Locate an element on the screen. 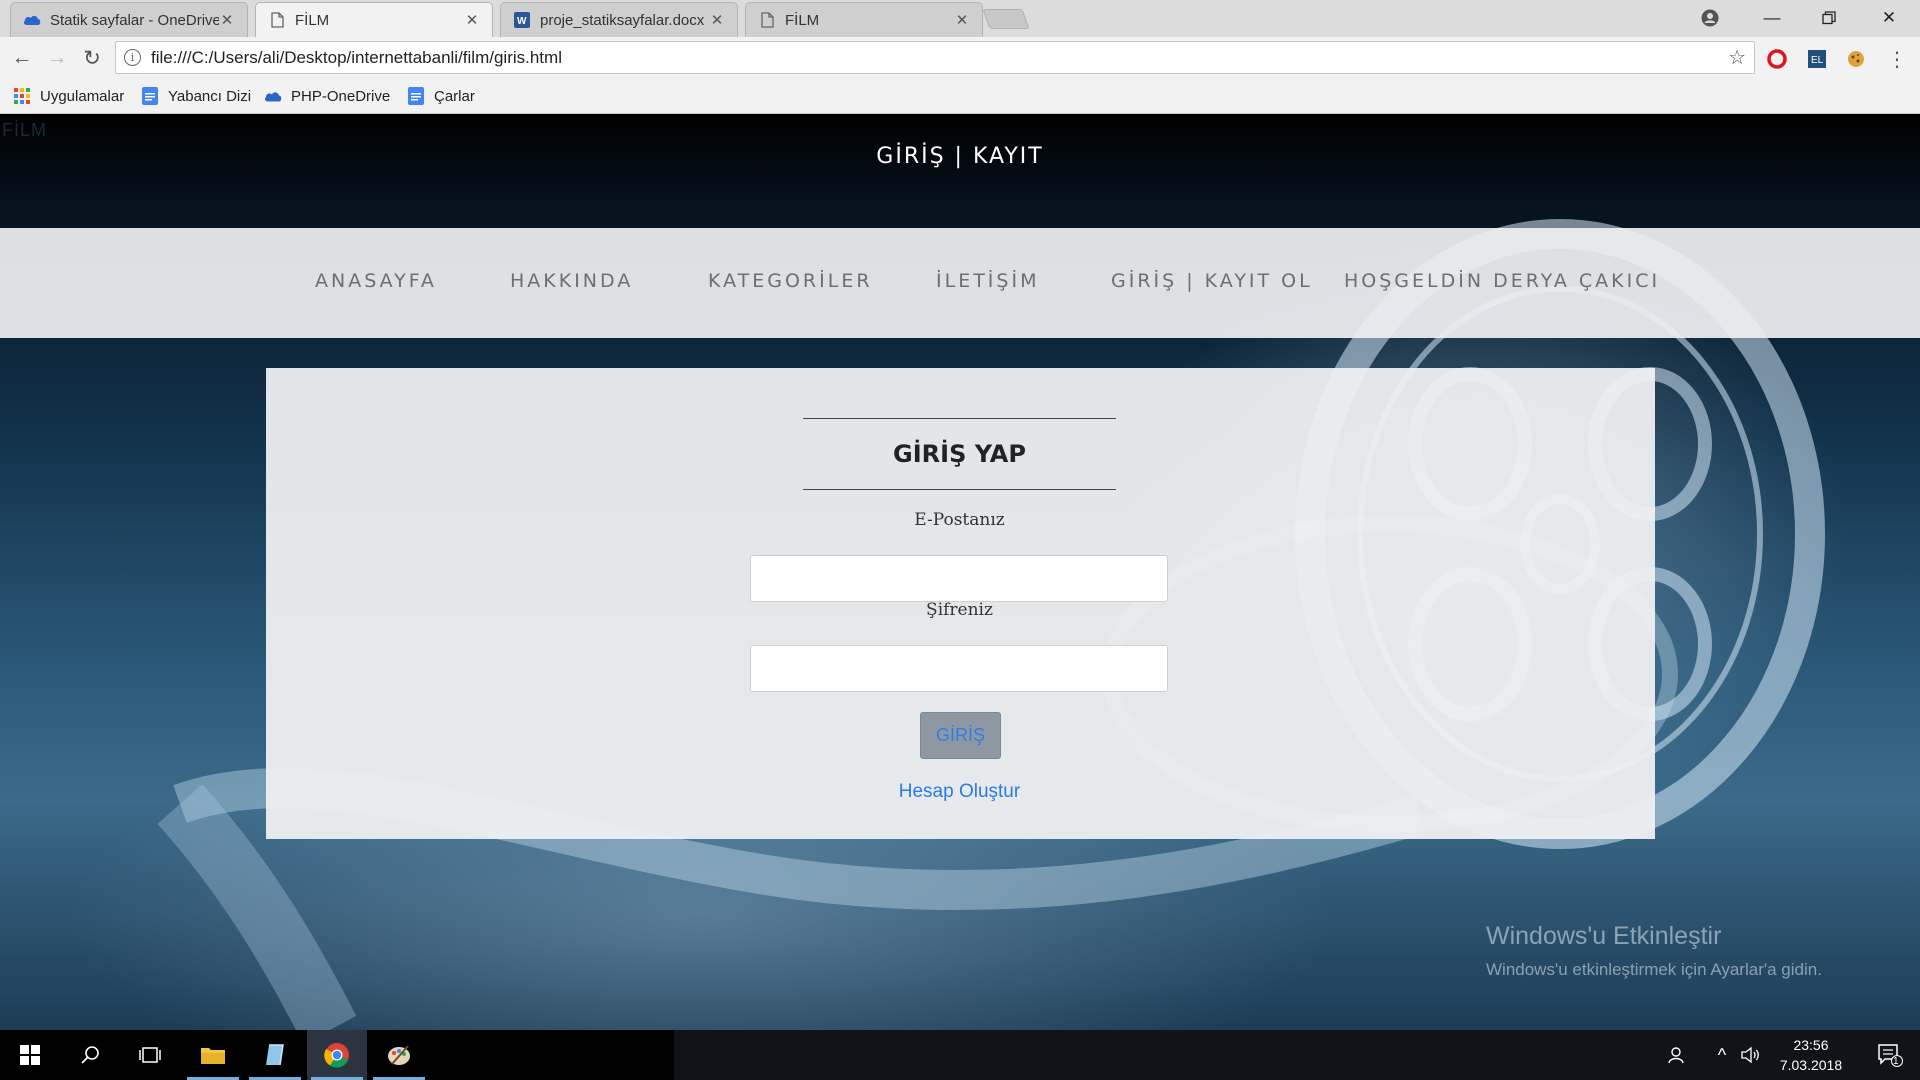 The image size is (1920, 1080). file-explorer-icon is located at coordinates (213, 1055).